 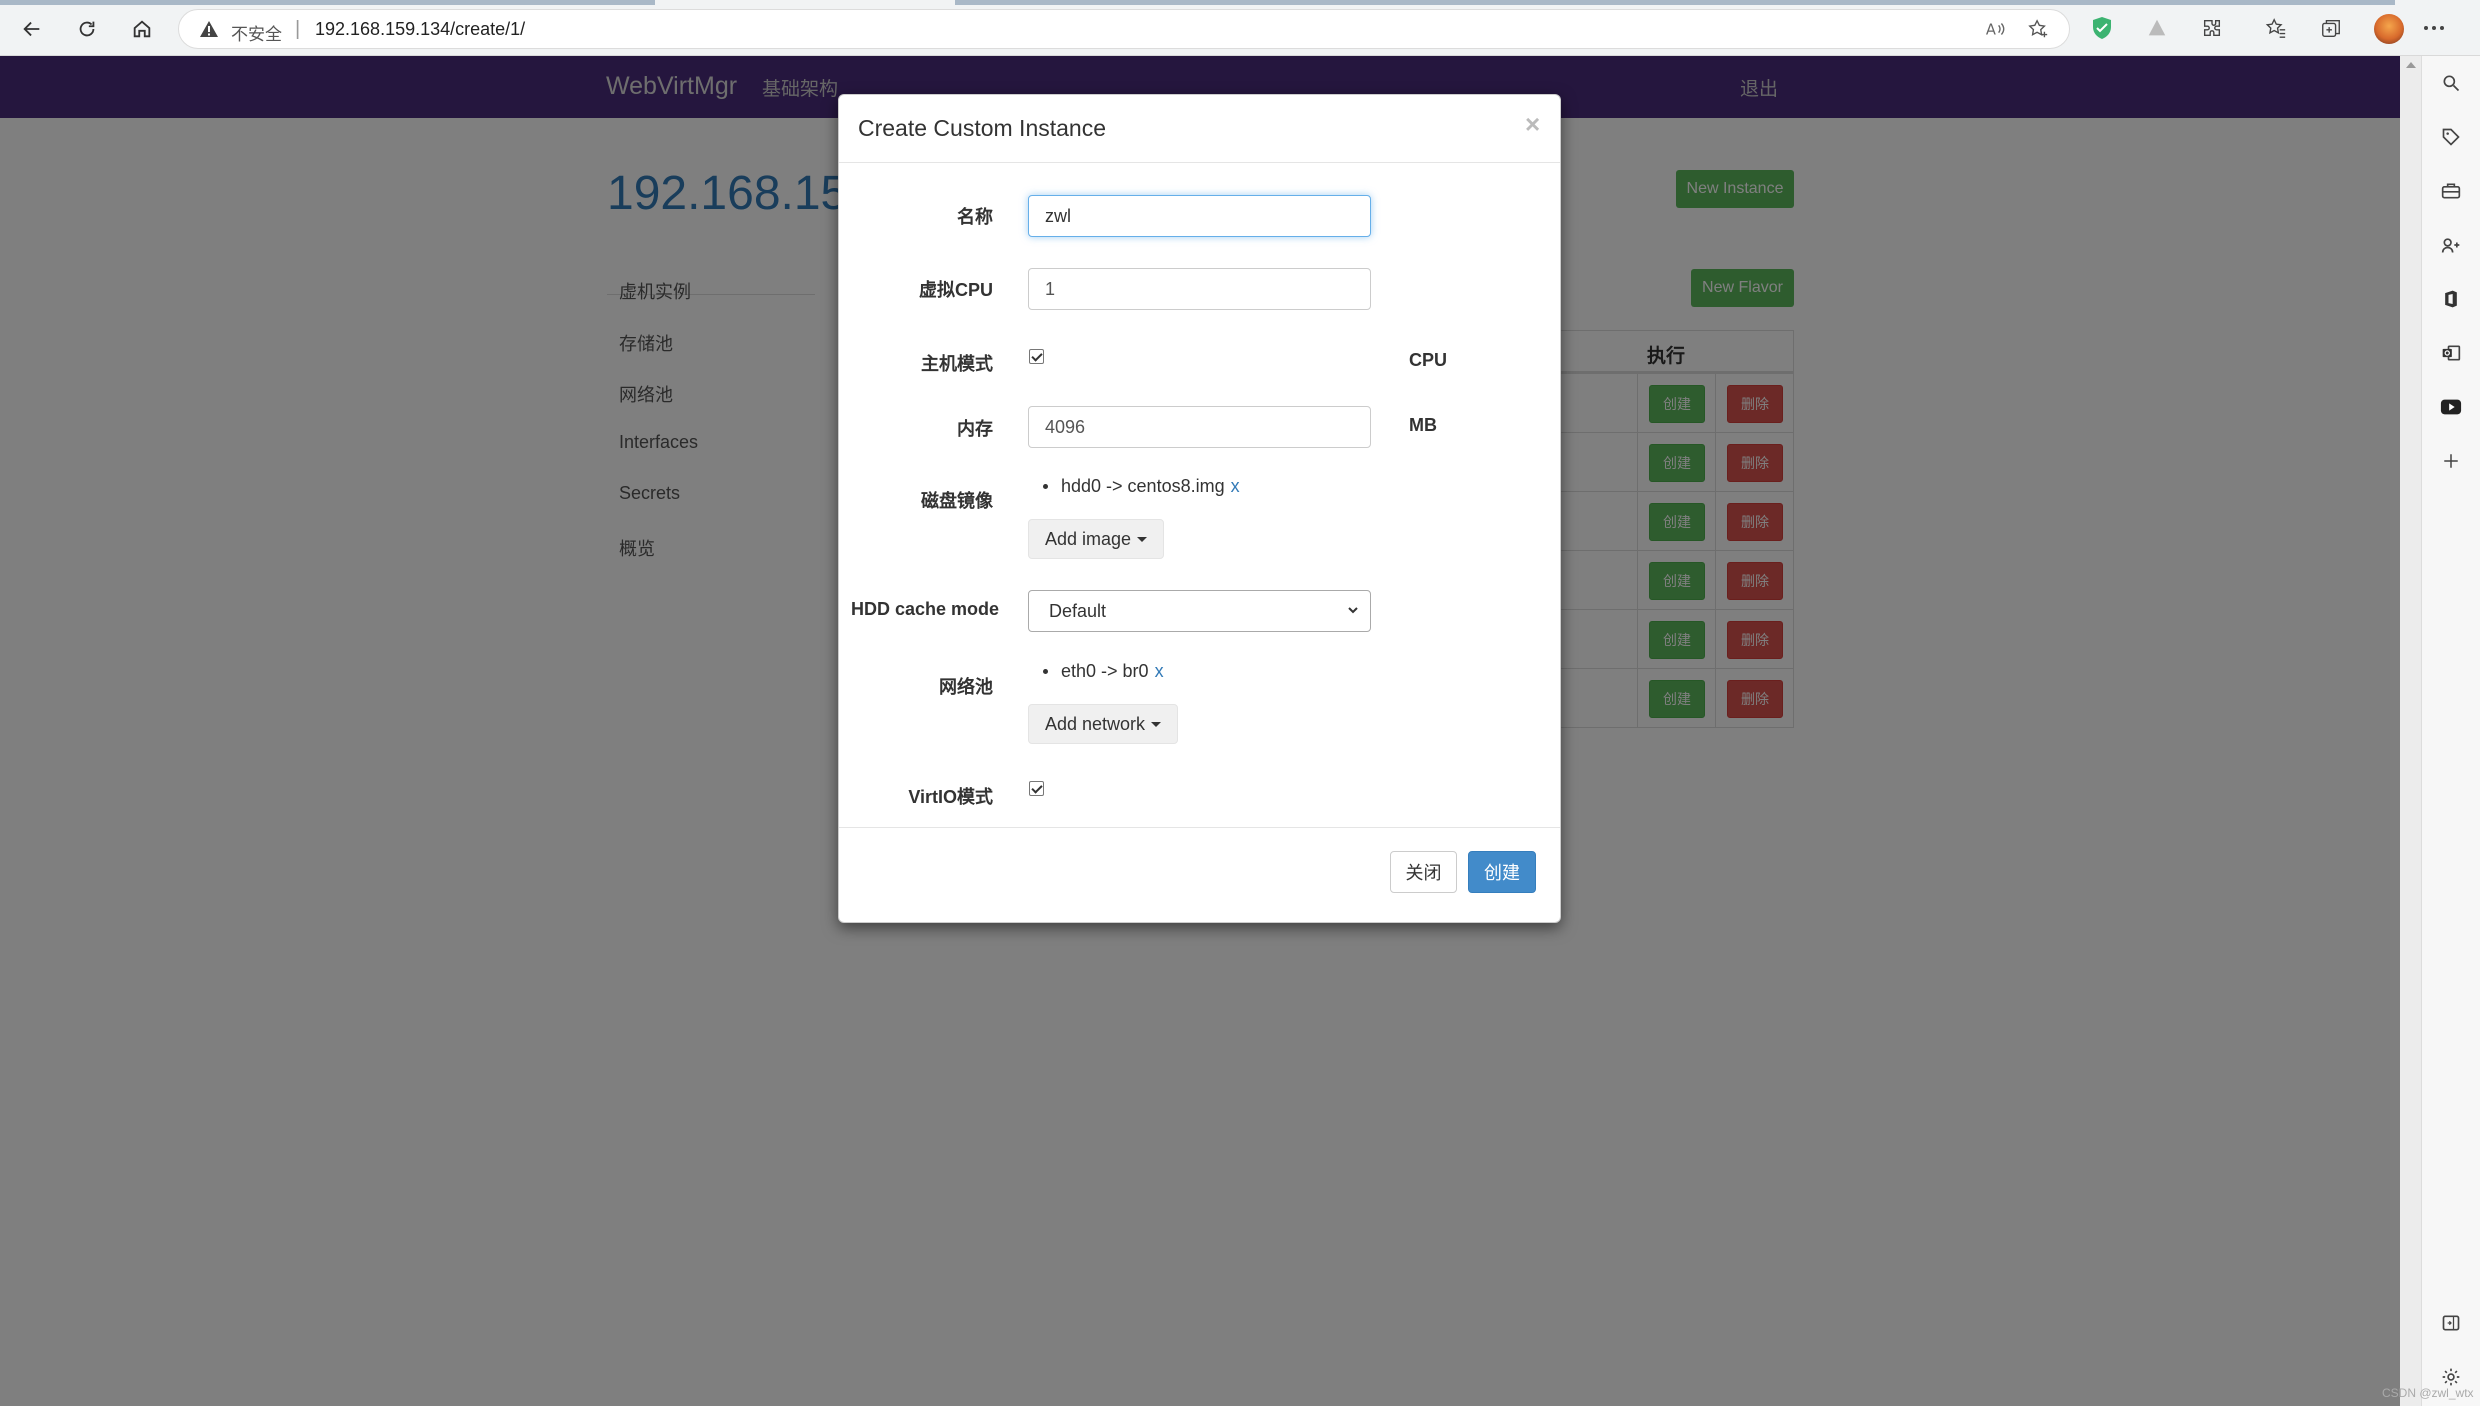 What do you see at coordinates (1353, 610) in the screenshot?
I see `chevron-down-icon` at bounding box center [1353, 610].